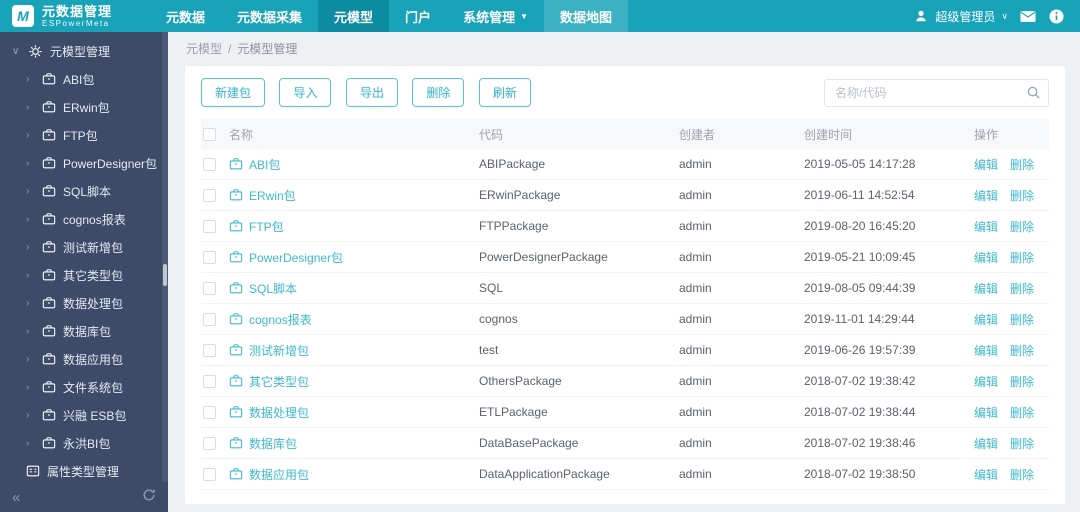 This screenshot has width=1080, height=512. Describe the element at coordinates (371, 92) in the screenshot. I see `toolbar-button: 导出` at that location.